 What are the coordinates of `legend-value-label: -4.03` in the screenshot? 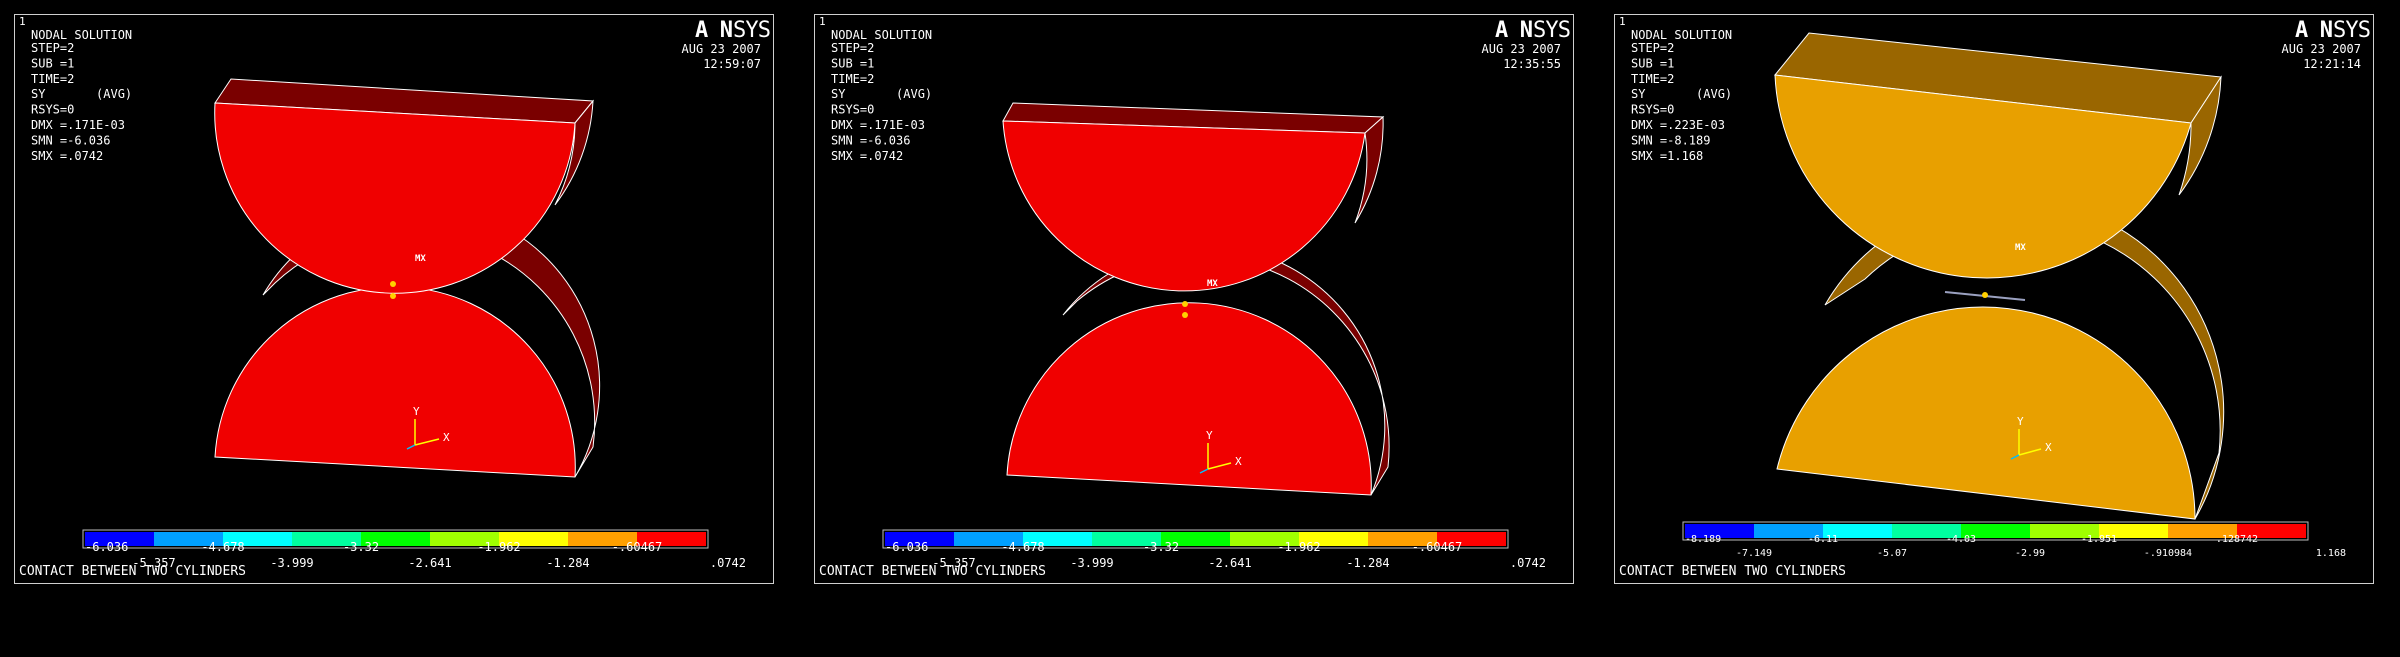 It's located at (1961, 539).